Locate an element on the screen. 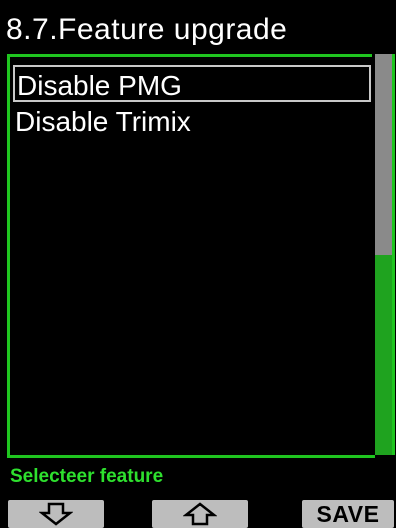 The image size is (396, 528). list-item-disable-pmg: Disable PMG is located at coordinates (192, 83).